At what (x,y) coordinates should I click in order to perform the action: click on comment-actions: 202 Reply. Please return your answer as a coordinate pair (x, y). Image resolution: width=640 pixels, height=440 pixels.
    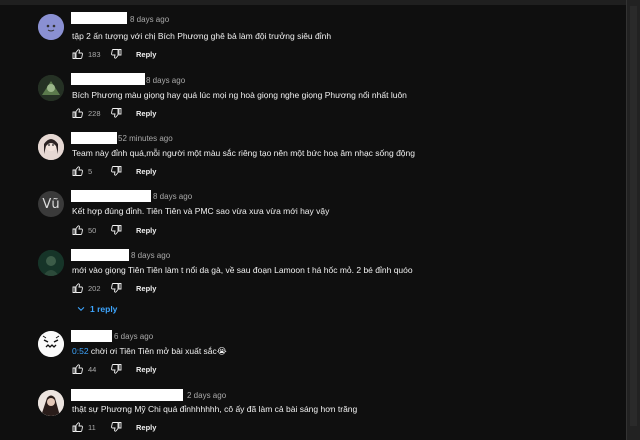
    Looking at the image, I should click on (114, 288).